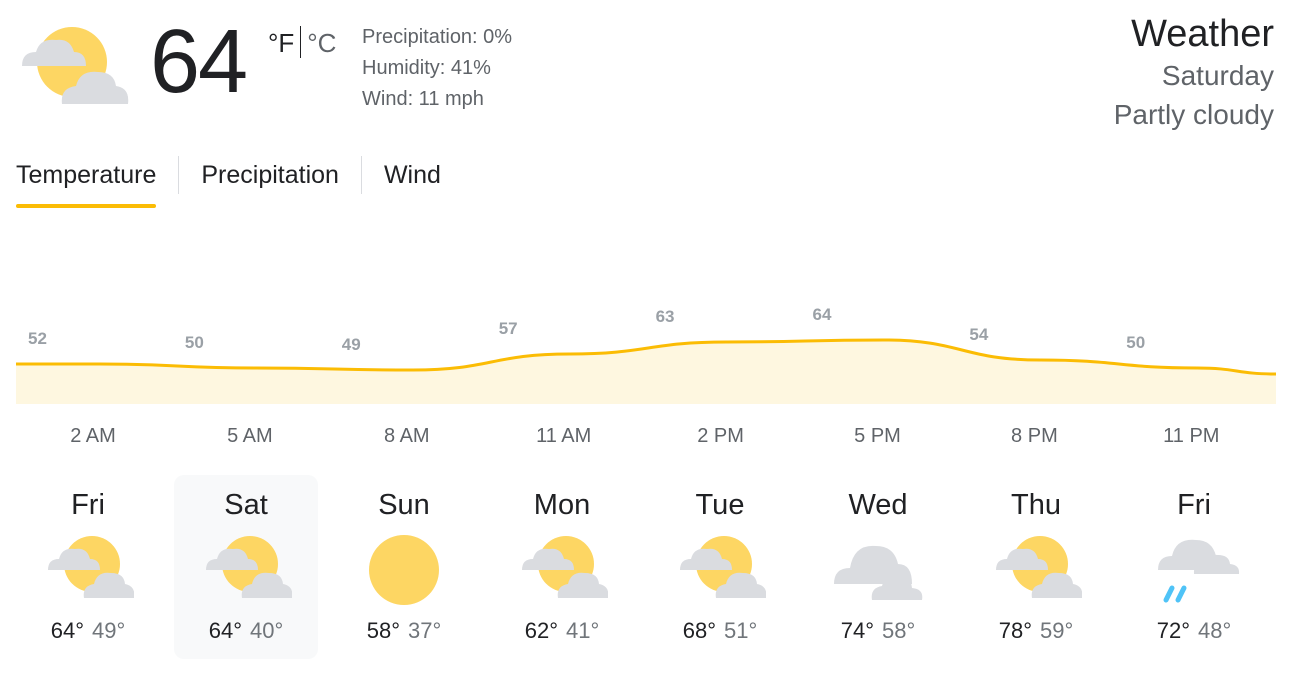 This screenshot has width=1292, height=680. I want to click on current-temperature: 64, so click(199, 62).